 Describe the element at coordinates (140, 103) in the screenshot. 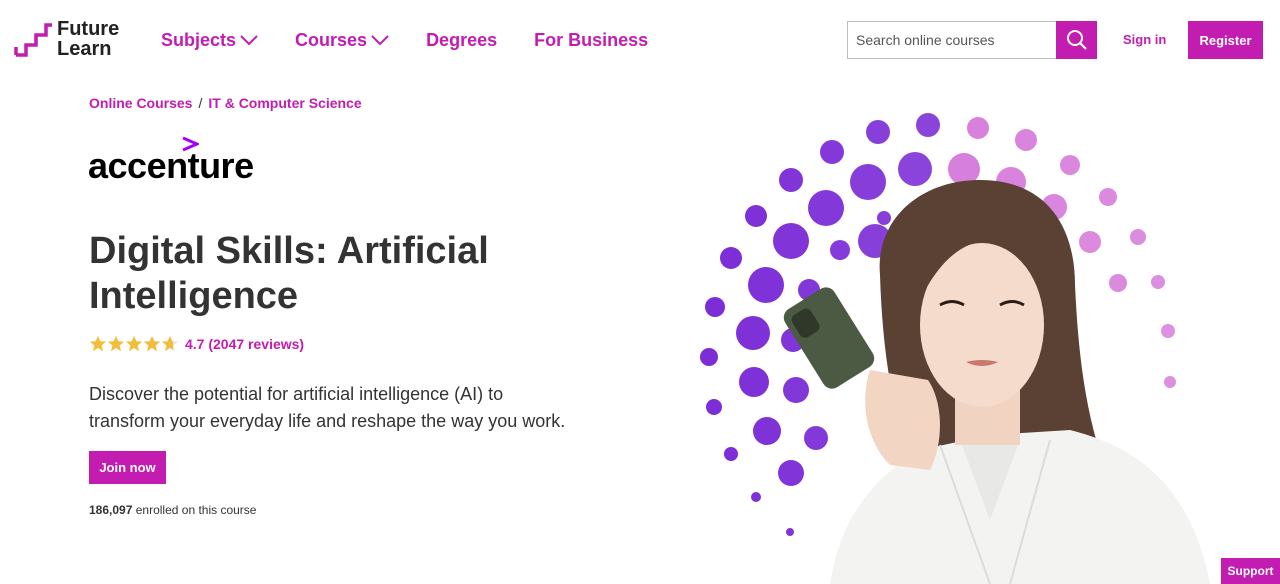

I see `breadcrumb-online-courses: Online Courses` at that location.